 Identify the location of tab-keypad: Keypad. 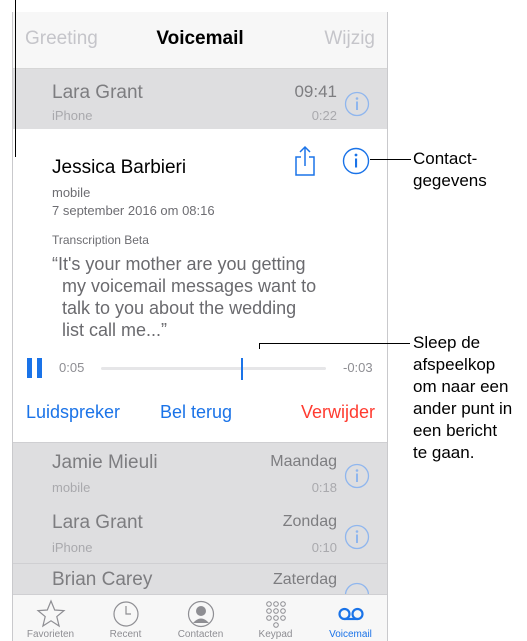
(275, 618).